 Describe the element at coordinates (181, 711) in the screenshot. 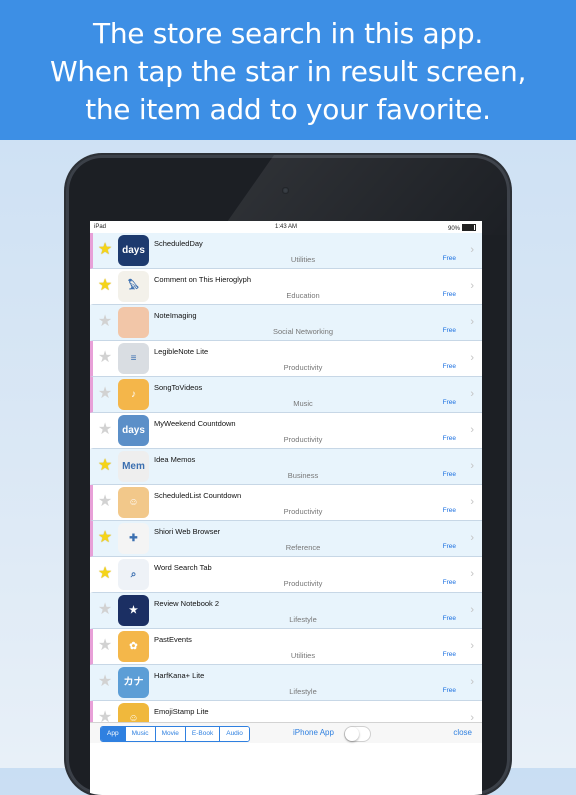

I see `app-name: EmojiStamp Lite` at that location.